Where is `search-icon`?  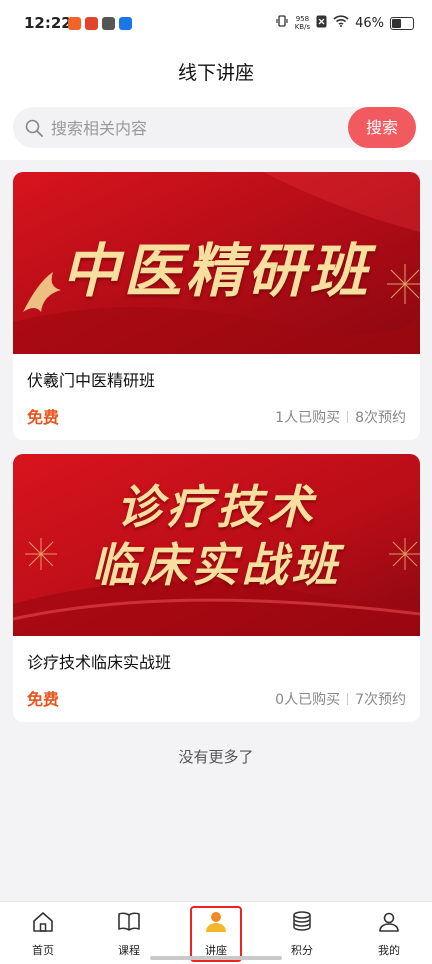
search-icon is located at coordinates (34, 130).